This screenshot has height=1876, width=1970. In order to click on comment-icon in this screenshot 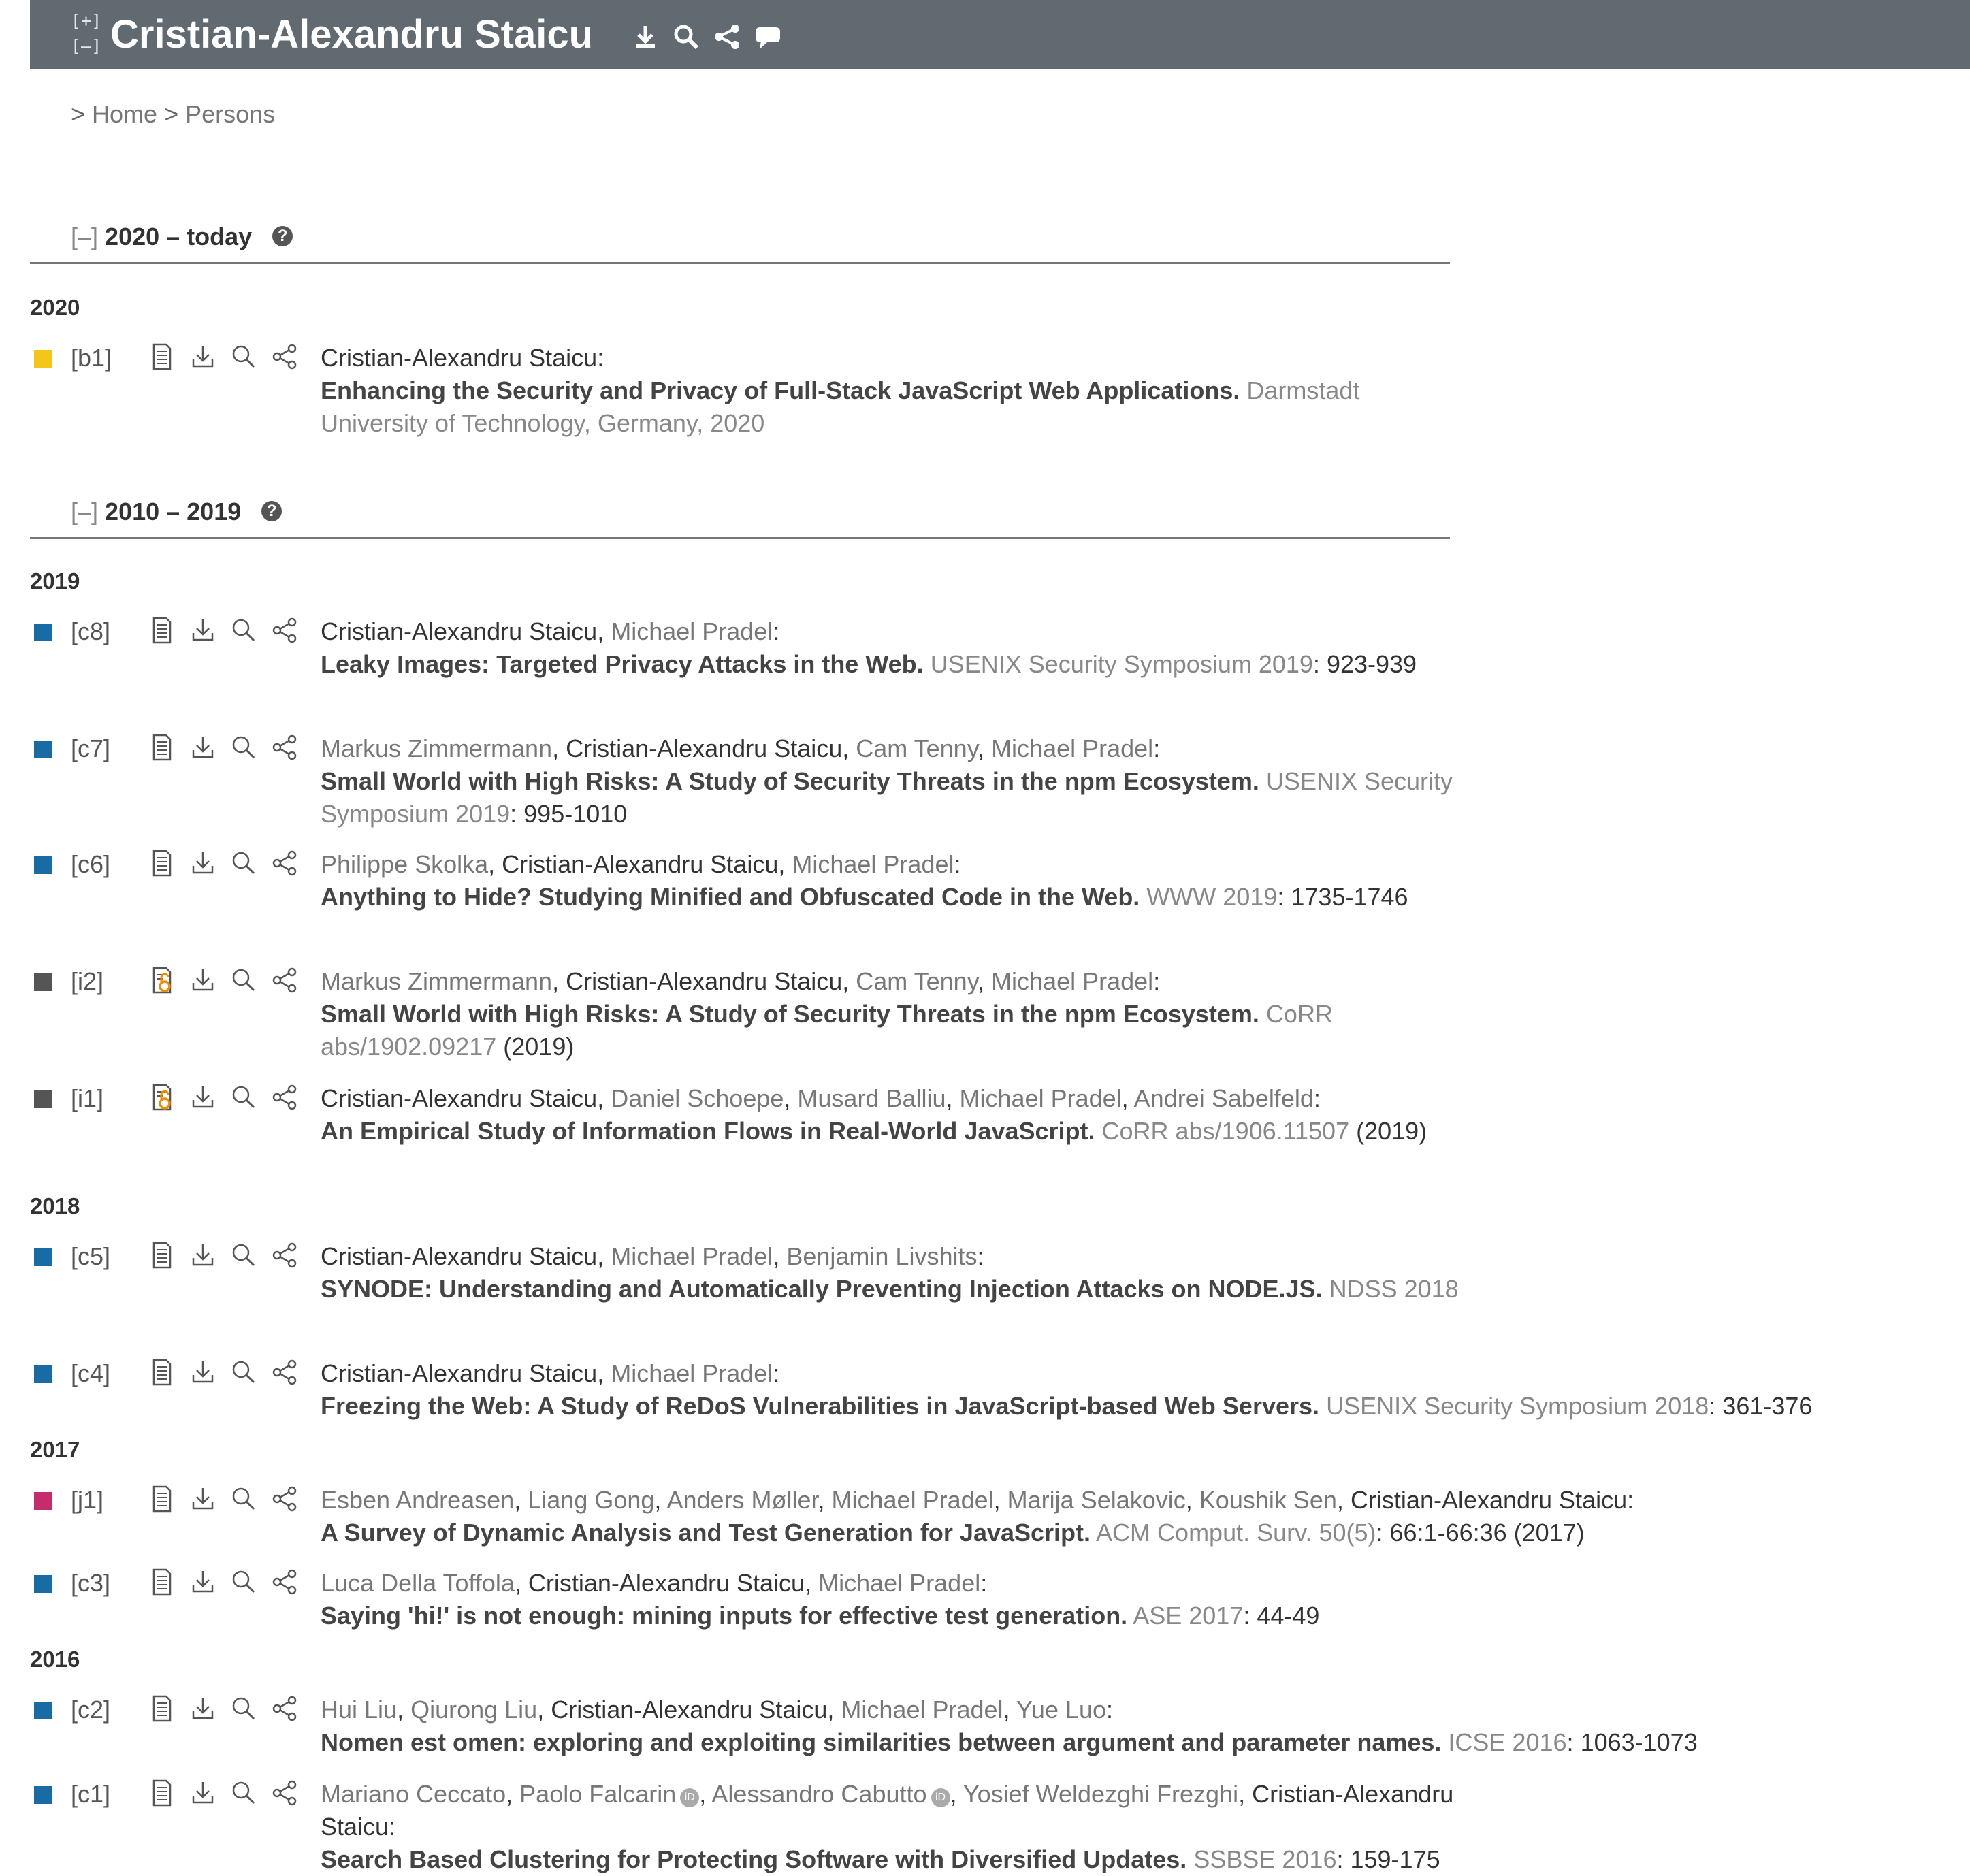, I will do `click(768, 37)`.